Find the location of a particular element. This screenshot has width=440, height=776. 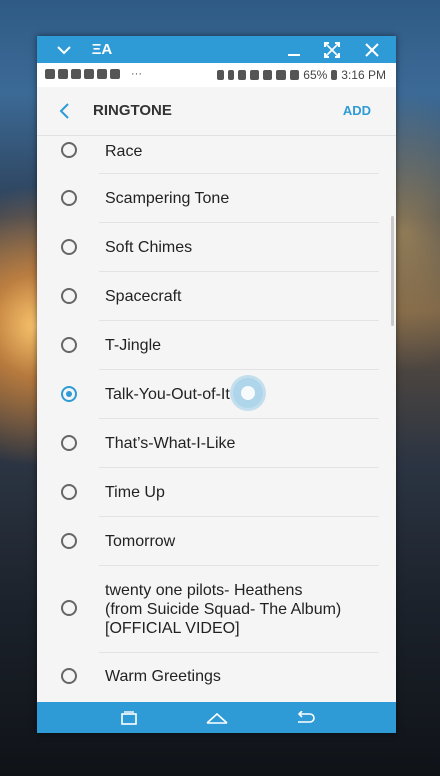

list-item: Warm Greetings is located at coordinates (216, 677).